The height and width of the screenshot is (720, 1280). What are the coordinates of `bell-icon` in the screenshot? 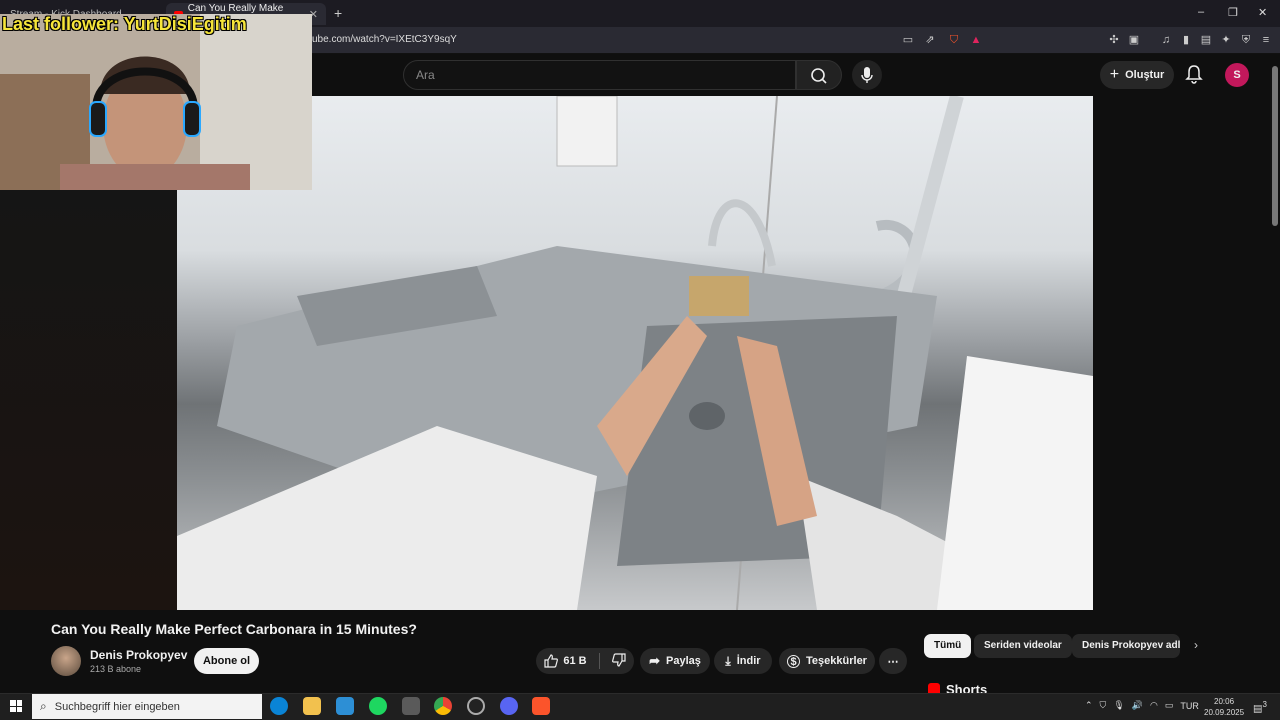 It's located at (1194, 74).